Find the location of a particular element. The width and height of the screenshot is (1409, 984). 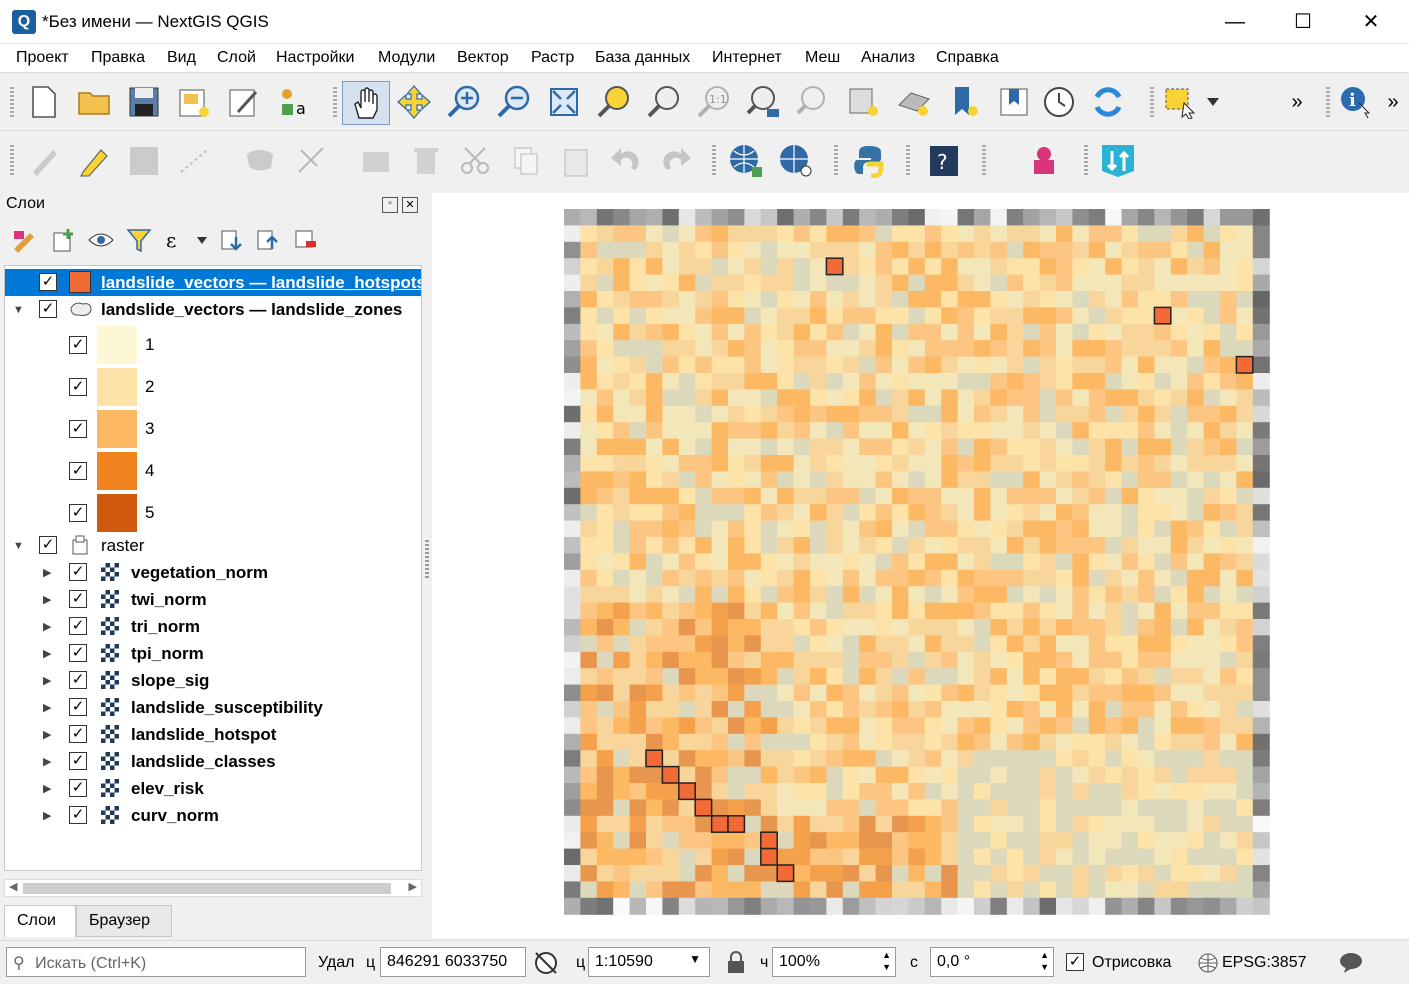

cut-features-icon is located at coordinates (476, 161).